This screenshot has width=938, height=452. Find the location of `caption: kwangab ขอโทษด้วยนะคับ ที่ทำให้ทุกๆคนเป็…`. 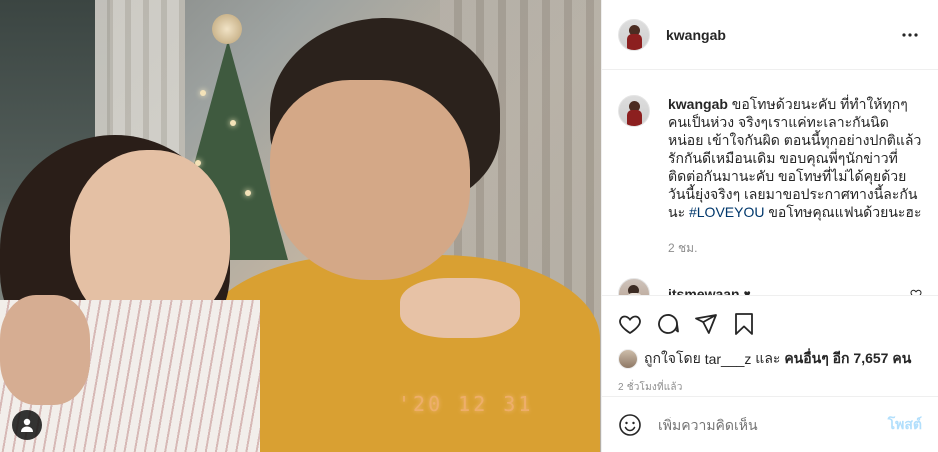

caption: kwangab ขอโทษด้วยนะคับ ที่ทำให้ทุกๆคนเป็… is located at coordinates (770, 158).